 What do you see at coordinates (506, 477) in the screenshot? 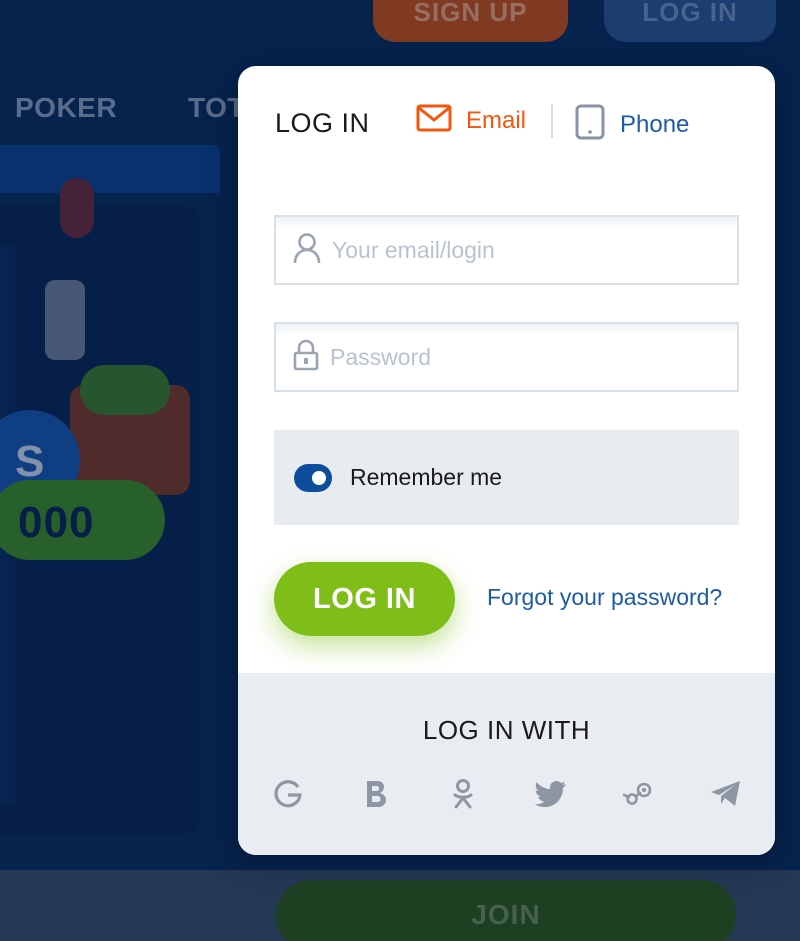
I see `remember-me-row: Remember me` at bounding box center [506, 477].